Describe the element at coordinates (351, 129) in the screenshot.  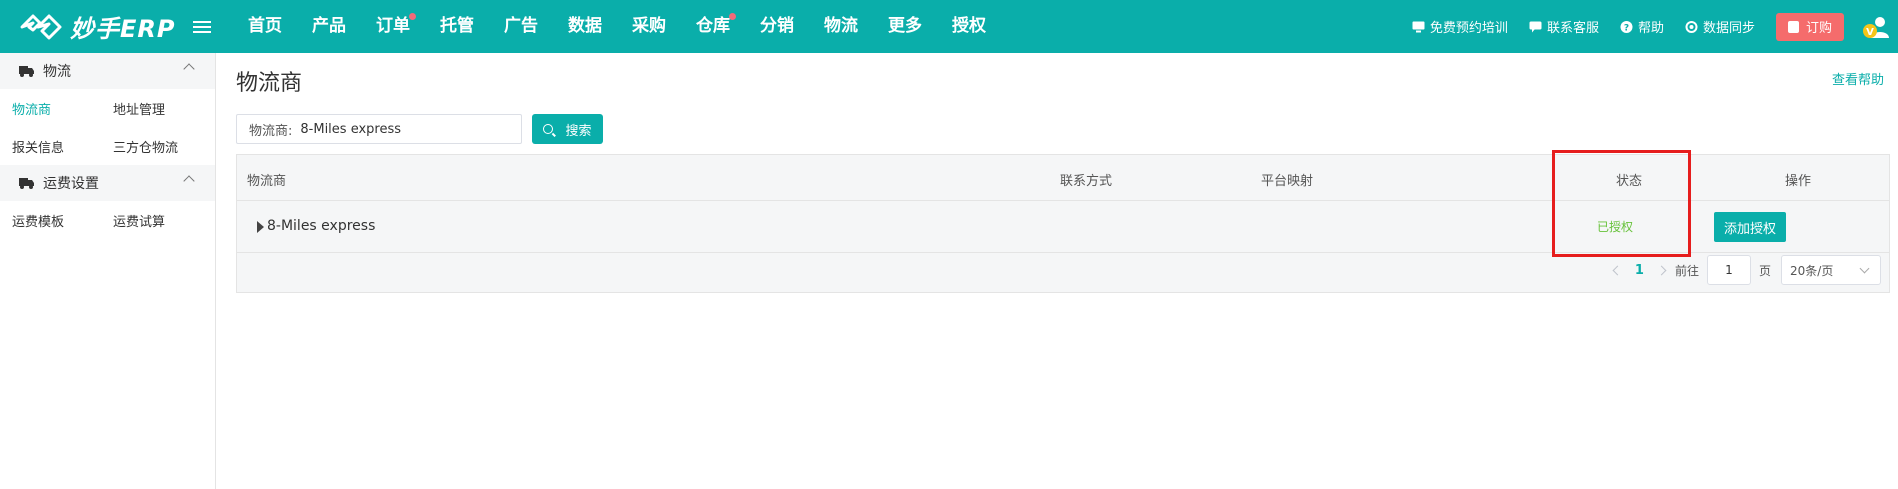
I see `search-value: 8-Miles express` at that location.